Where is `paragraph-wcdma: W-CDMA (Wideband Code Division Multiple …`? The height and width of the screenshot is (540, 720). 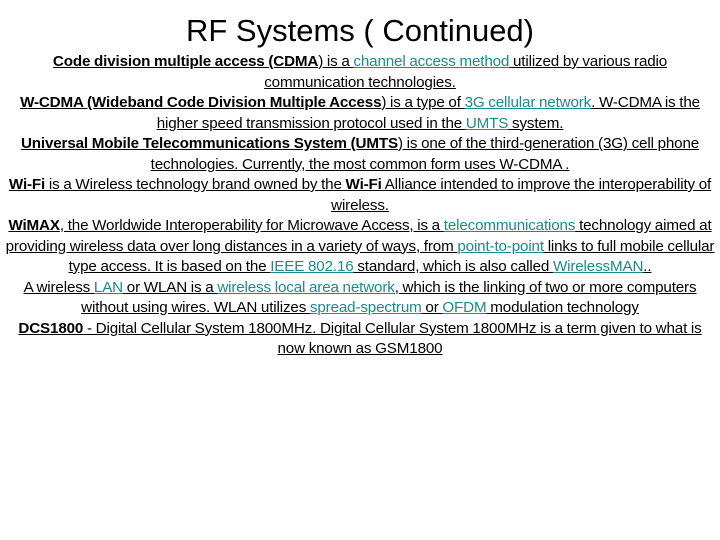
paragraph-wcdma: W-CDMA (Wideband Code Division Multiple … is located at coordinates (360, 113).